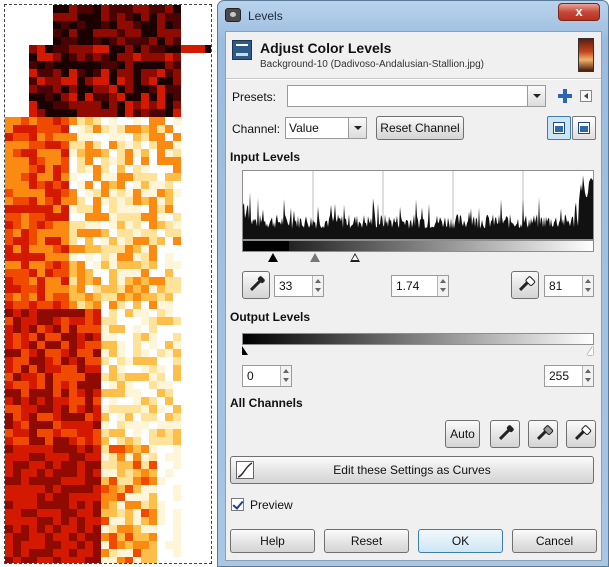 This screenshot has height=567, width=609. I want to click on reset-button: Reset, so click(366, 541).